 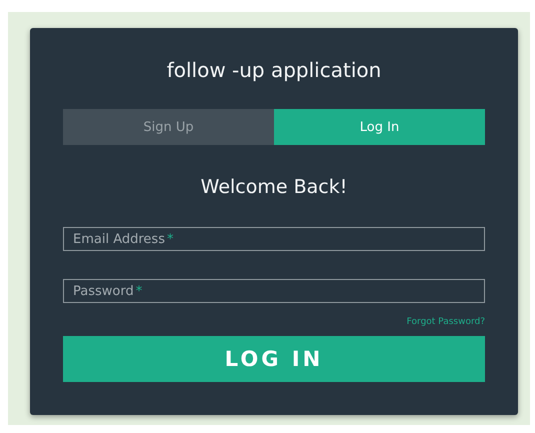 What do you see at coordinates (274, 359) in the screenshot?
I see `login-button: LOG IN` at bounding box center [274, 359].